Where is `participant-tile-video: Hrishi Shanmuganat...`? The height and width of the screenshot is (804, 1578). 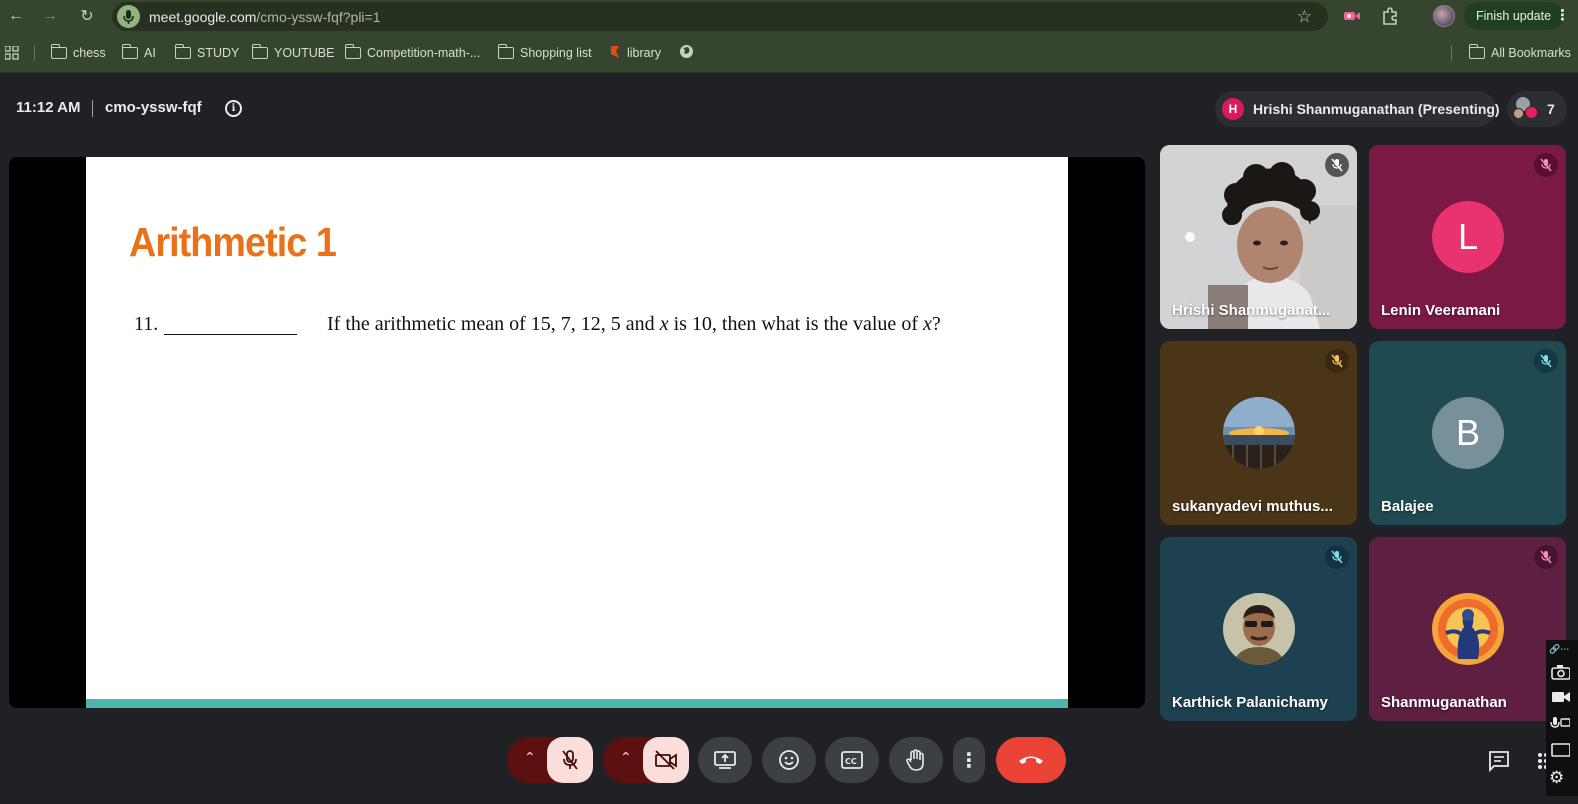
participant-tile-video: Hrishi Shanmuganat... is located at coordinates (1258, 237).